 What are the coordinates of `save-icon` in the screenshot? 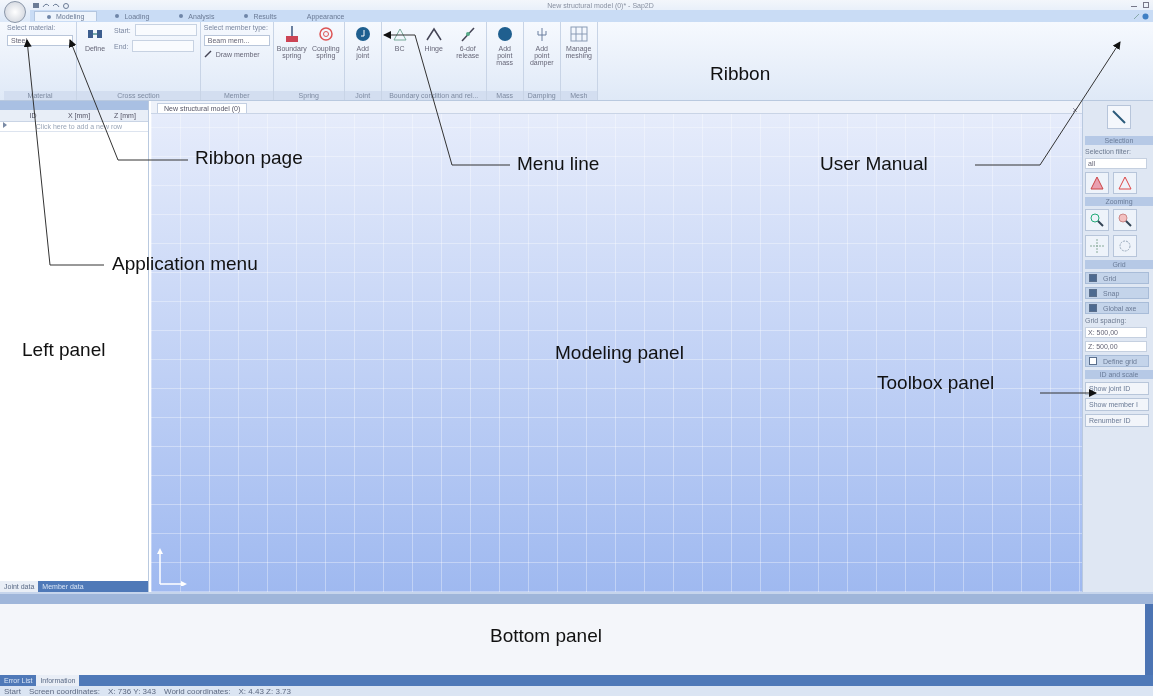 It's located at (36, 5).